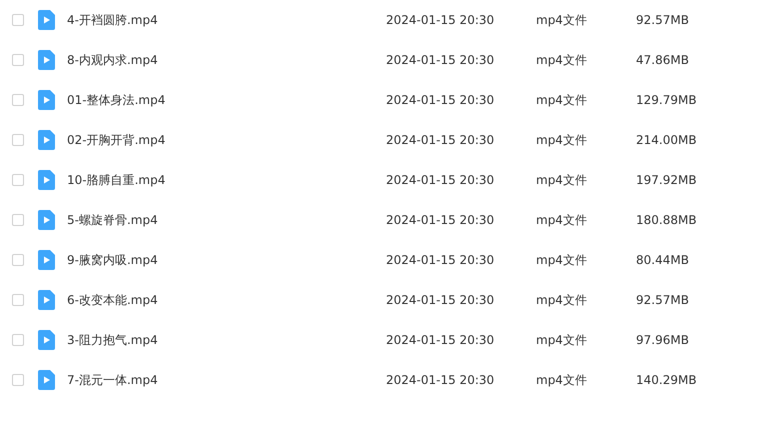  Describe the element at coordinates (666, 180) in the screenshot. I see `file-size: 197.92MB` at that location.